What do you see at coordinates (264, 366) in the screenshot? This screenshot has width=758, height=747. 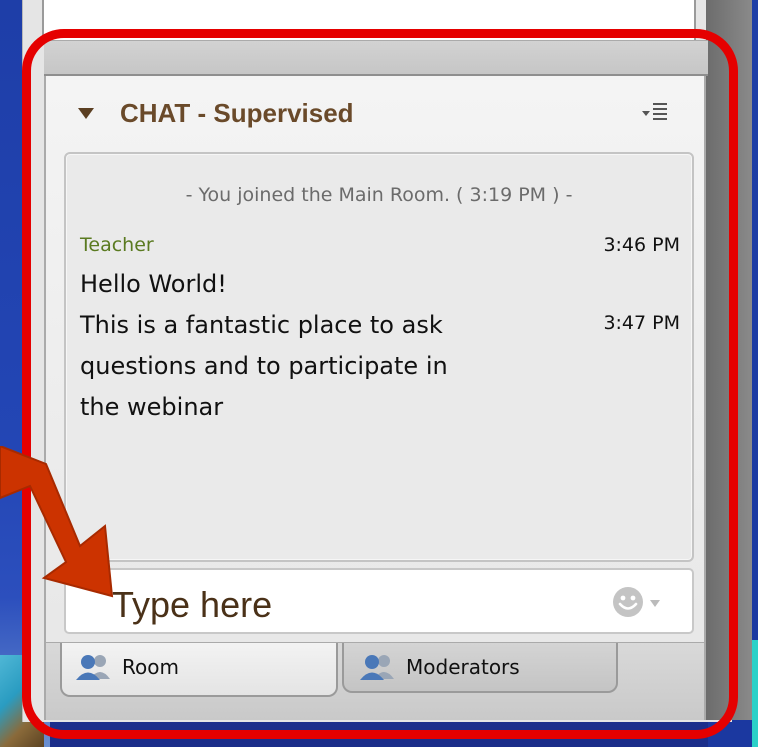 I see `message-text: questions and to participate in` at bounding box center [264, 366].